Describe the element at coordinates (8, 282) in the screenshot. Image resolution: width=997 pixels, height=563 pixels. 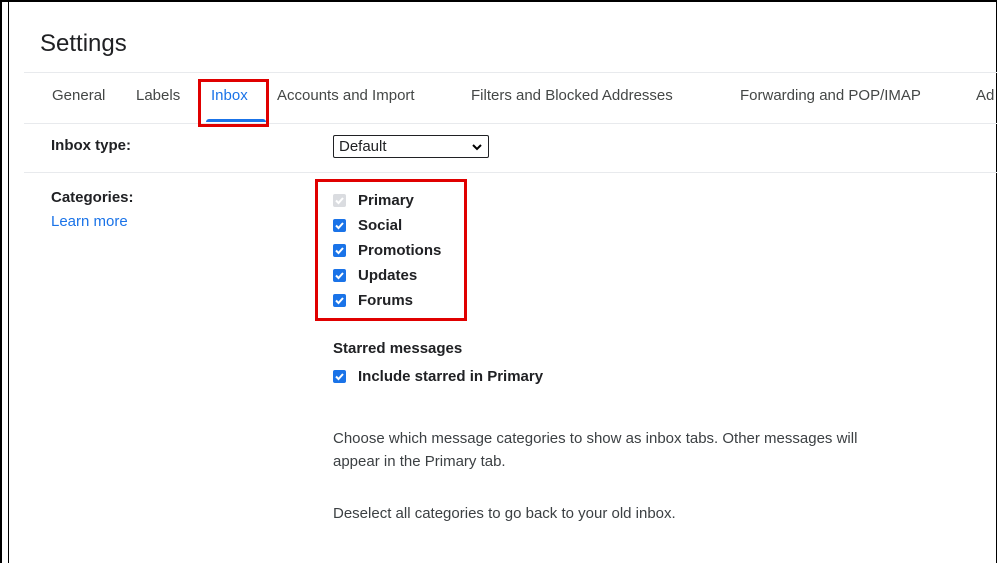
I see `left-border-line` at that location.